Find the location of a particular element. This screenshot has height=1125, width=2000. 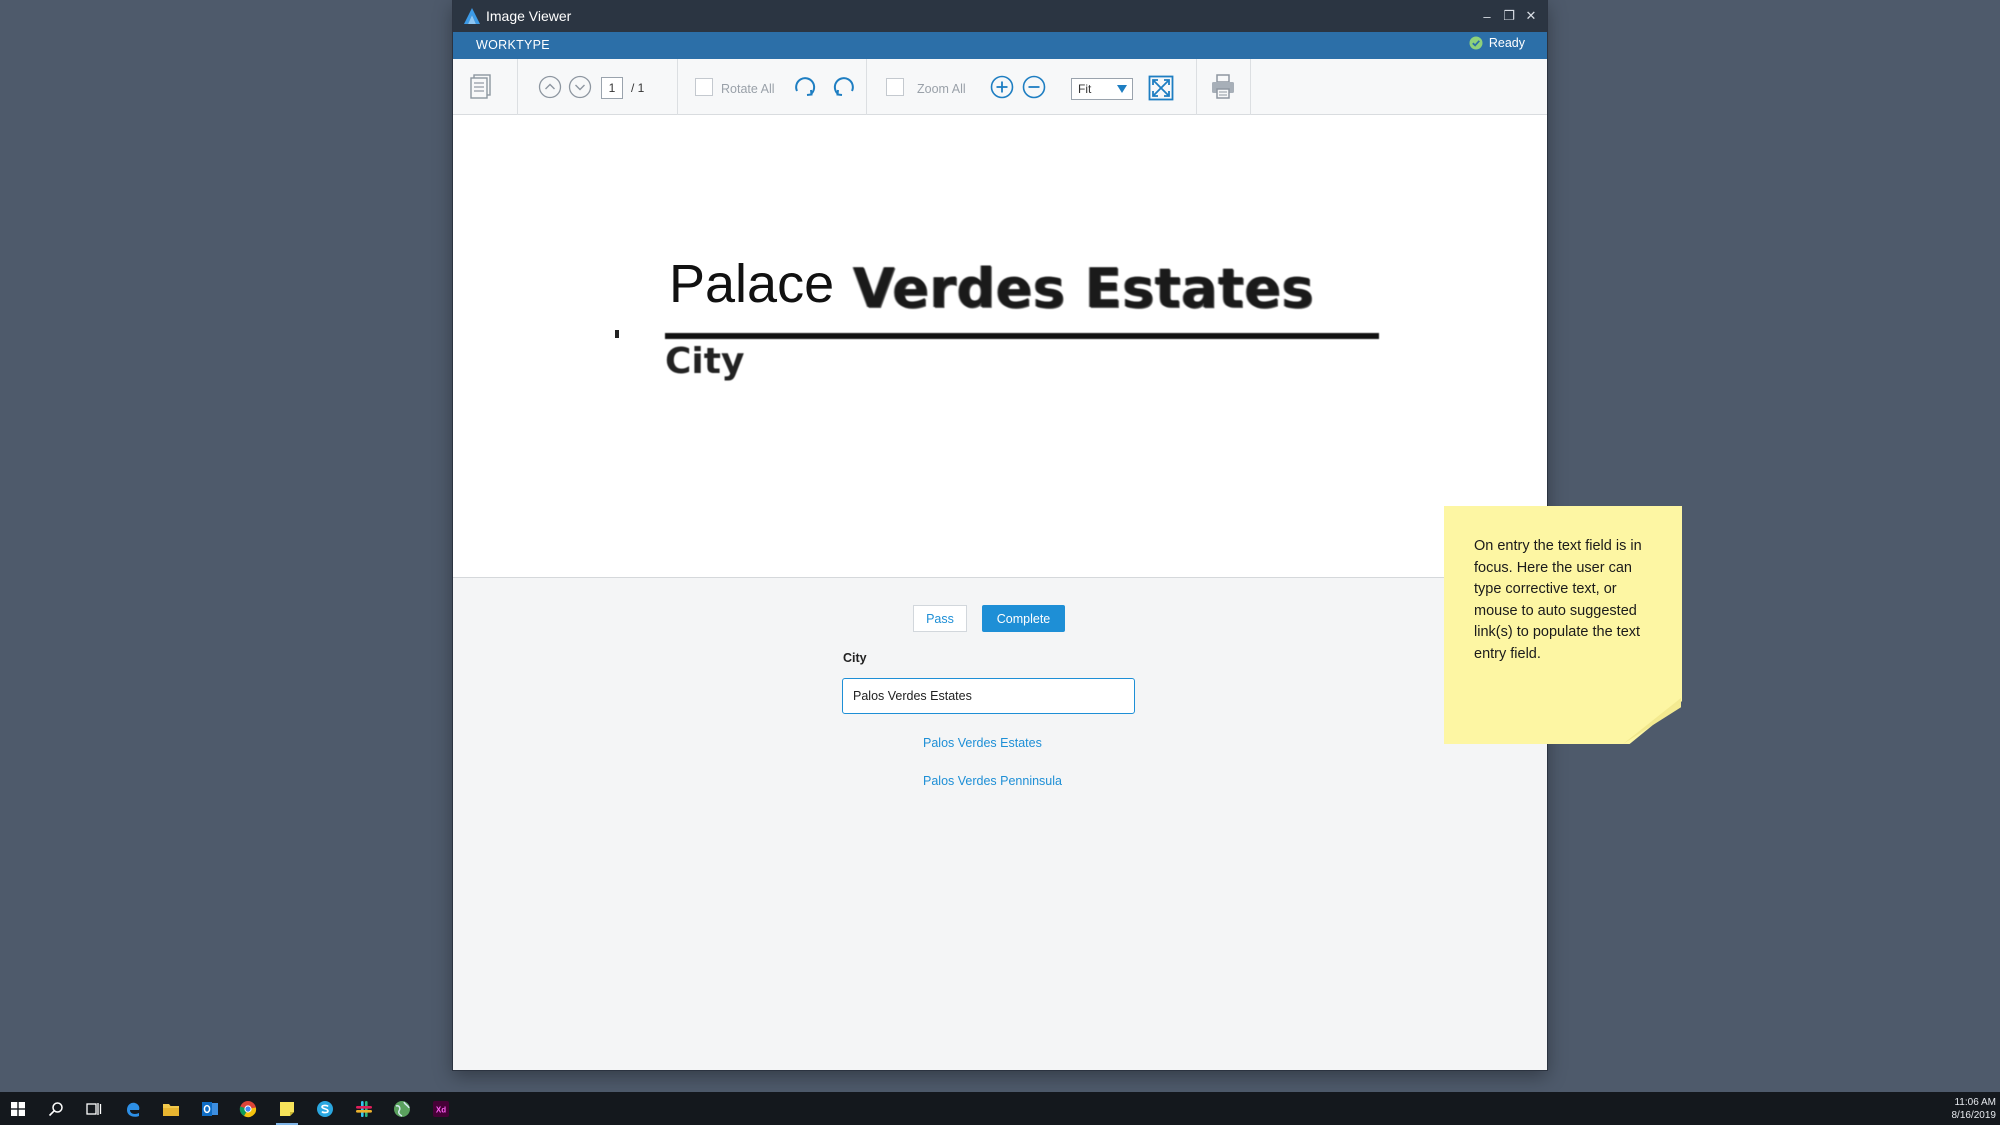

taskbar-skype is located at coordinates (325, 1108).